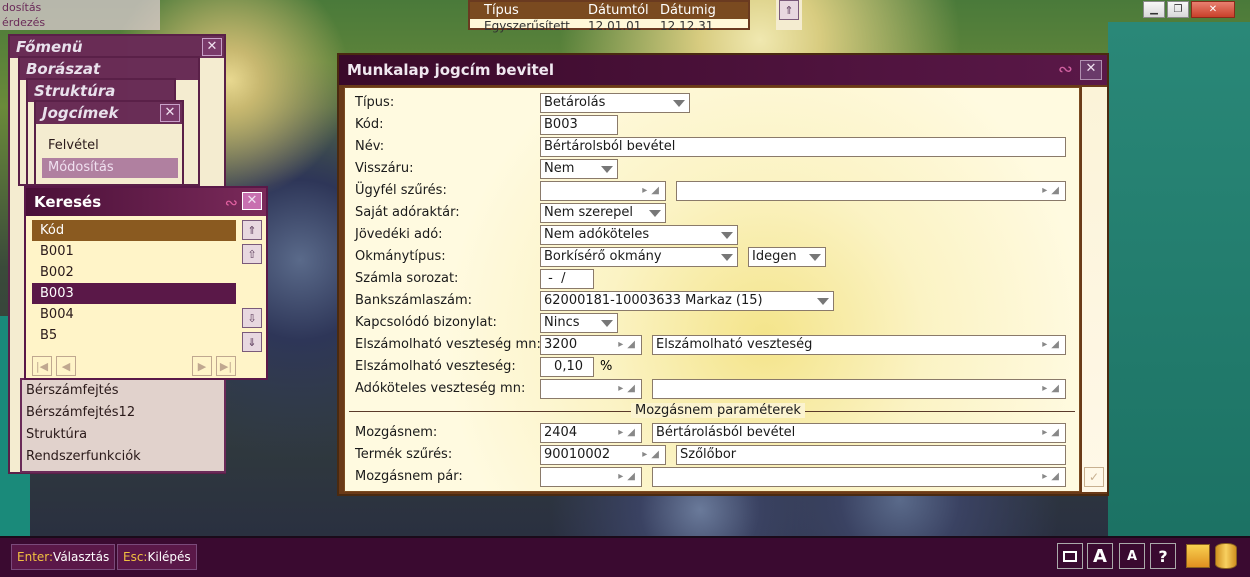  Describe the element at coordinates (859, 433) in the screenshot. I see `mozgasnem-name-field: Bértárolásból bevétel` at that location.